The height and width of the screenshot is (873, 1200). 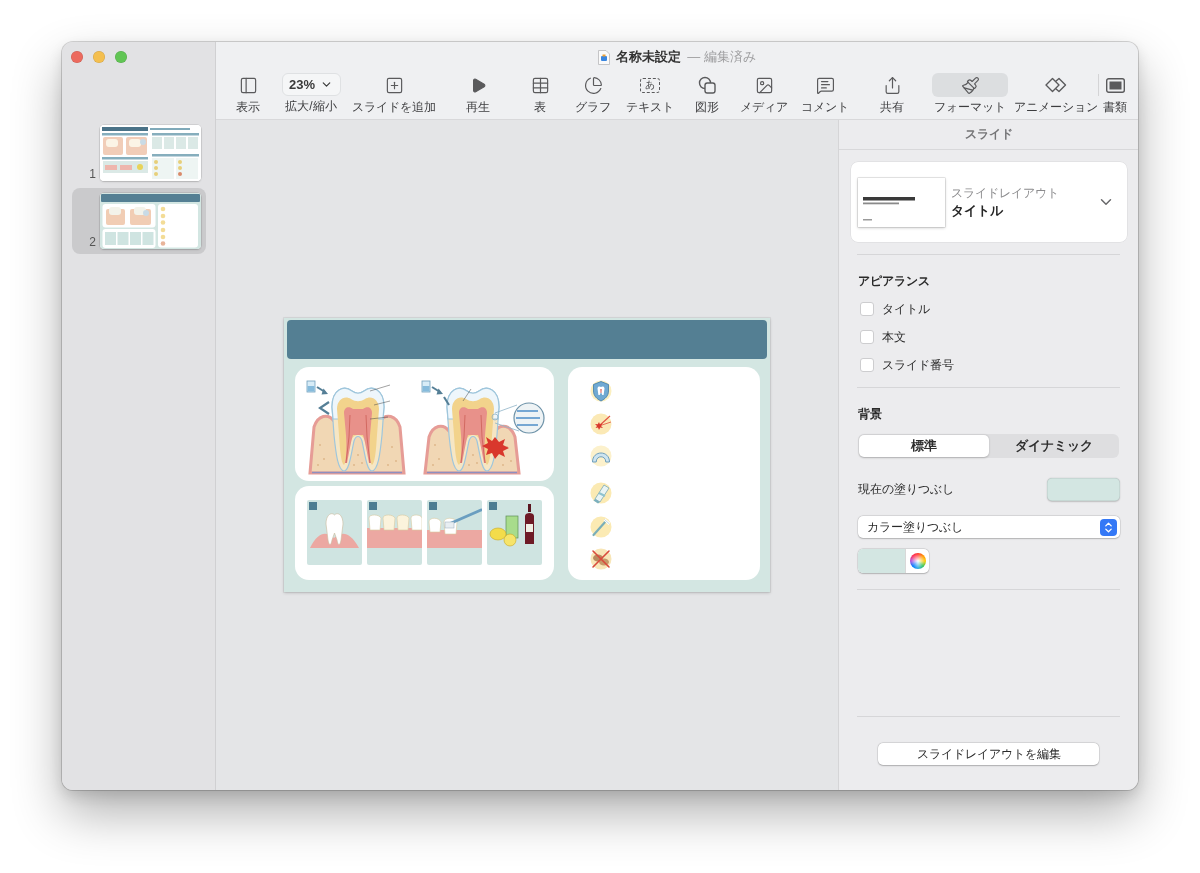 I want to click on color-well, so click(x=893, y=561).